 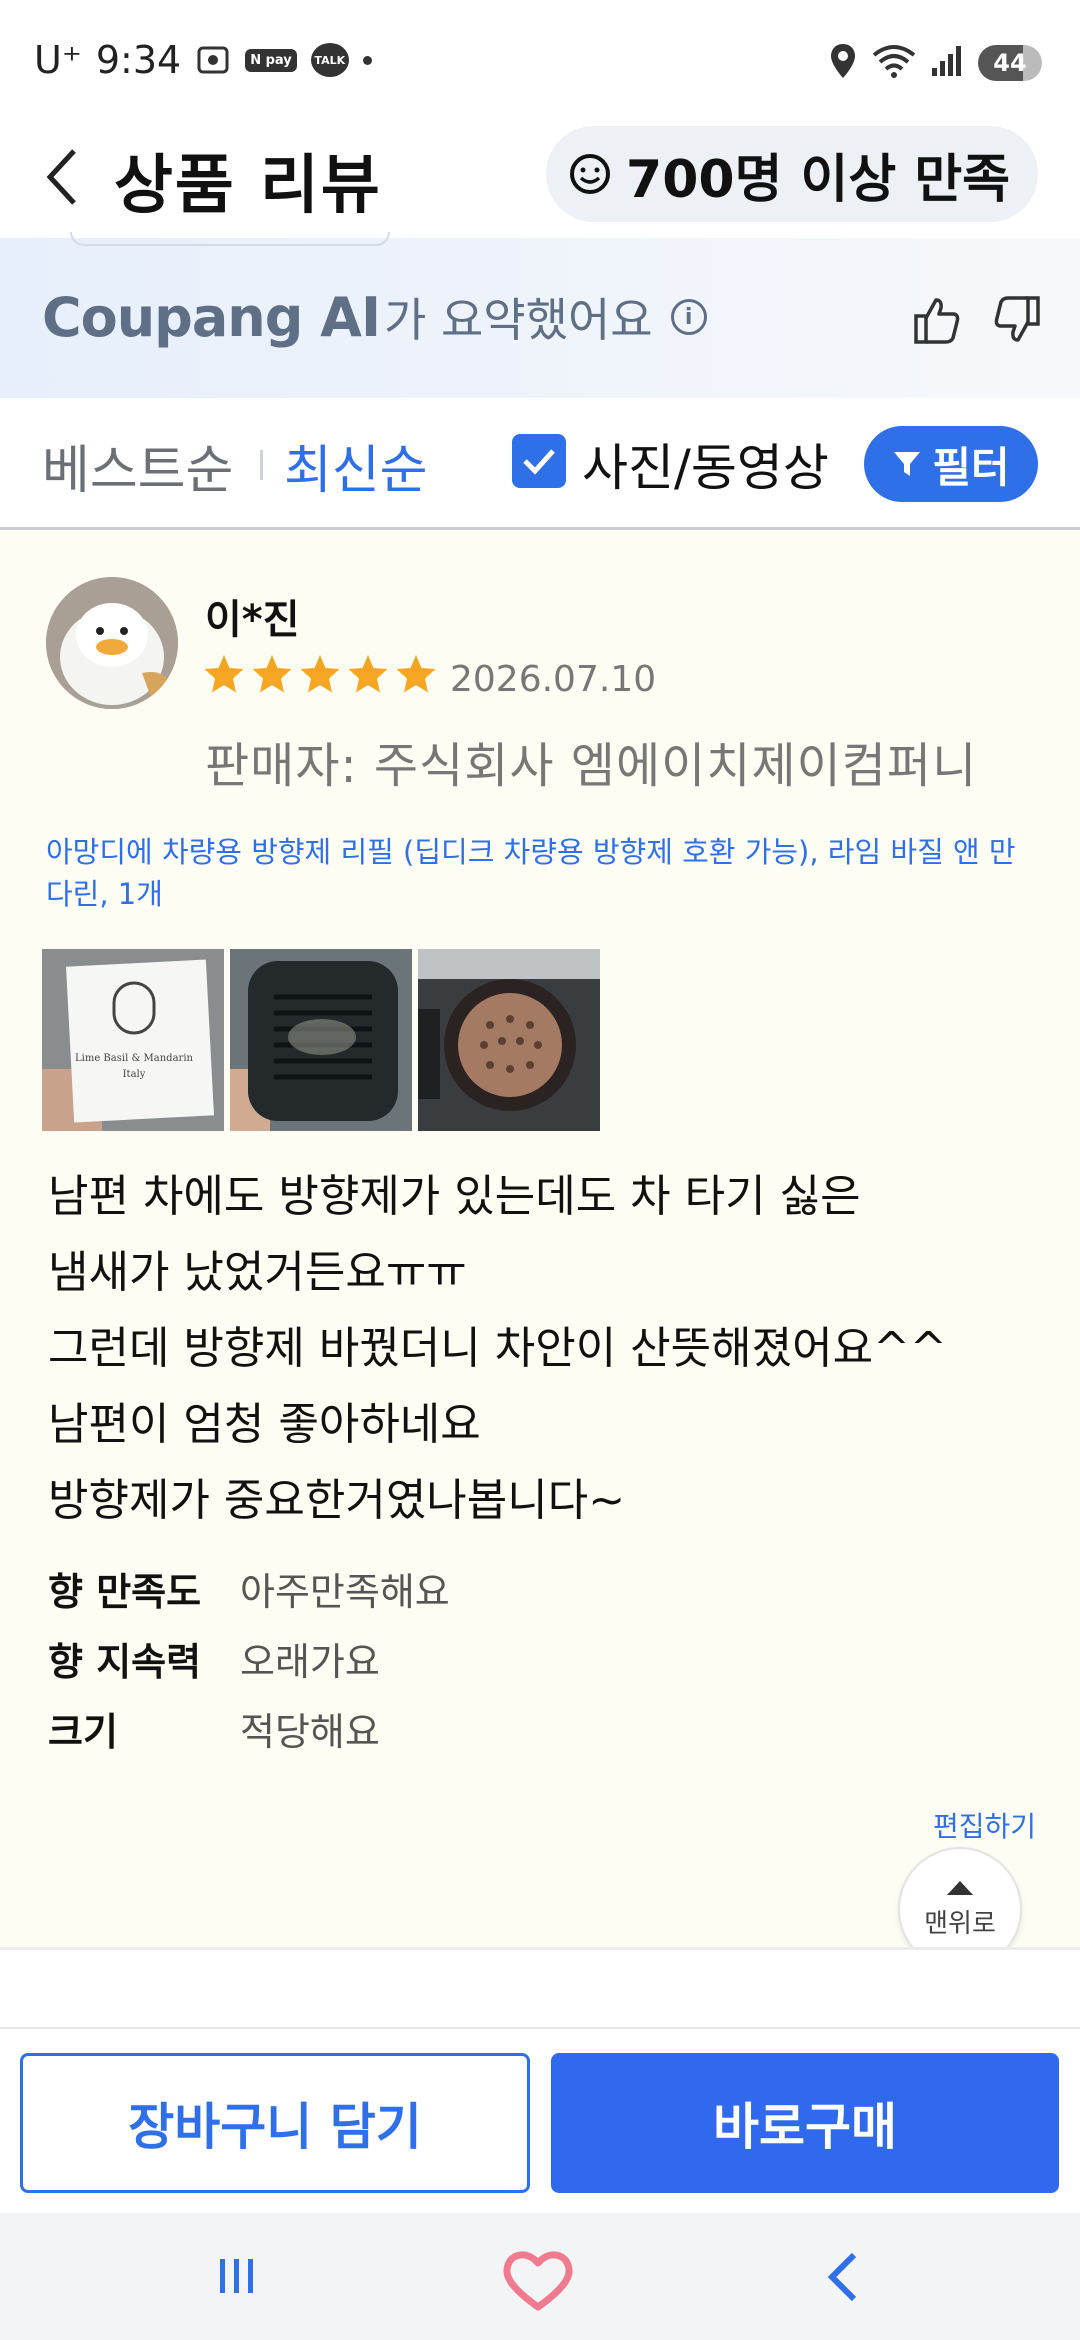 I want to click on screenshot-icon, so click(x=213, y=60).